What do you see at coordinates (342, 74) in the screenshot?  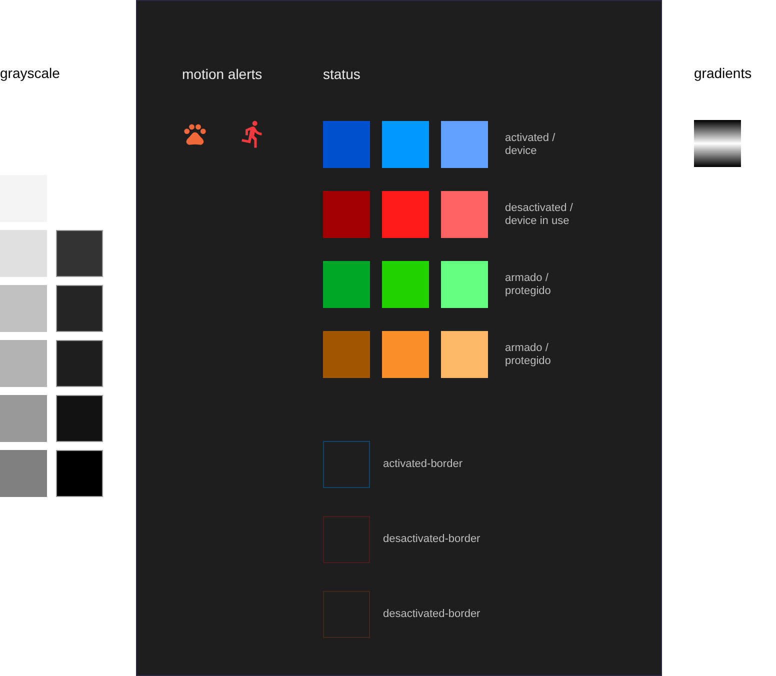 I see `section-title: status` at bounding box center [342, 74].